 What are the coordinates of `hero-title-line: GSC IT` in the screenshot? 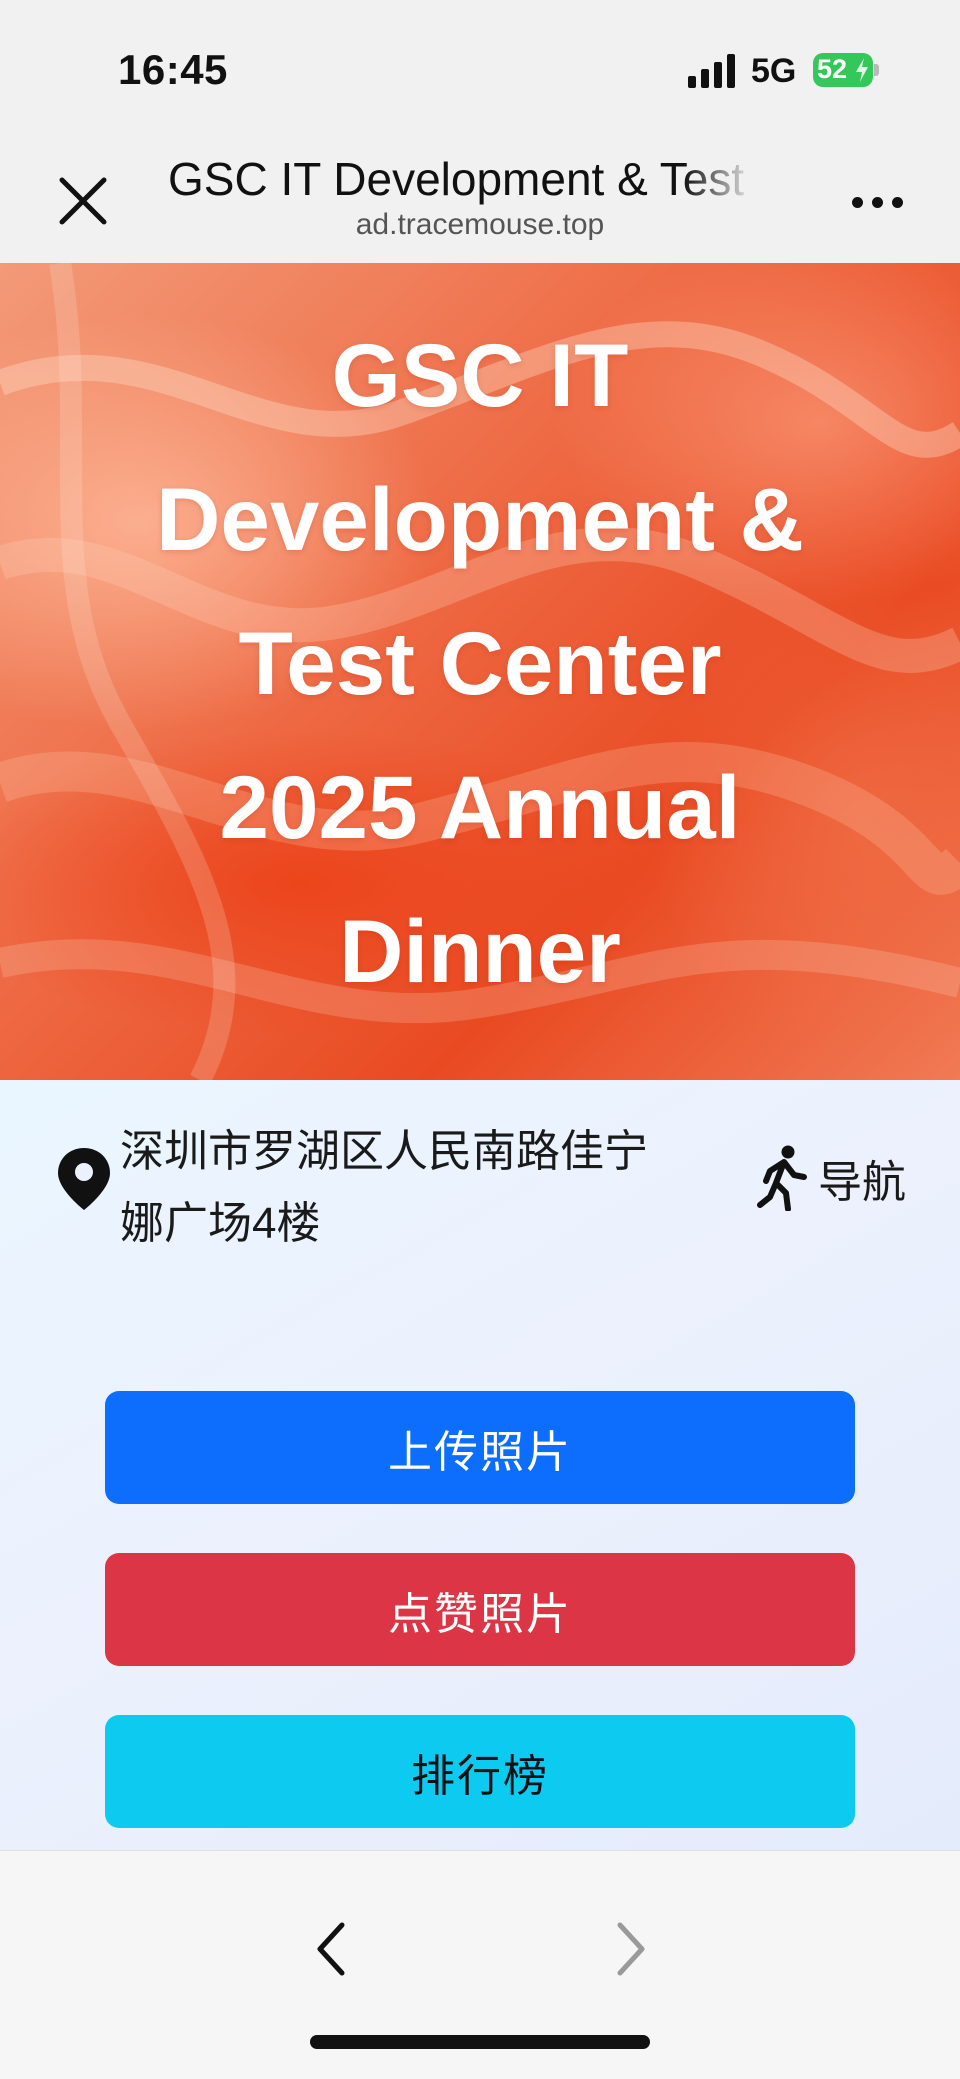 It's located at (480, 375).